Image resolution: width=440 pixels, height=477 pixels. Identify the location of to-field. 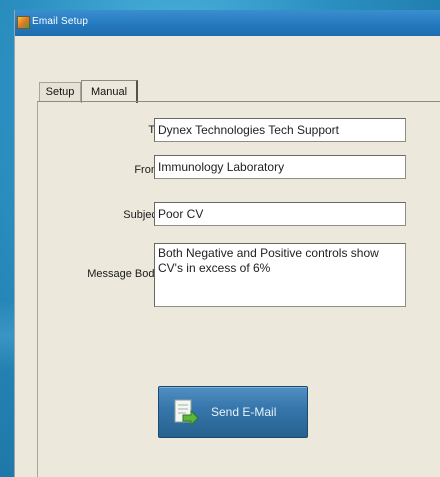
(280, 130).